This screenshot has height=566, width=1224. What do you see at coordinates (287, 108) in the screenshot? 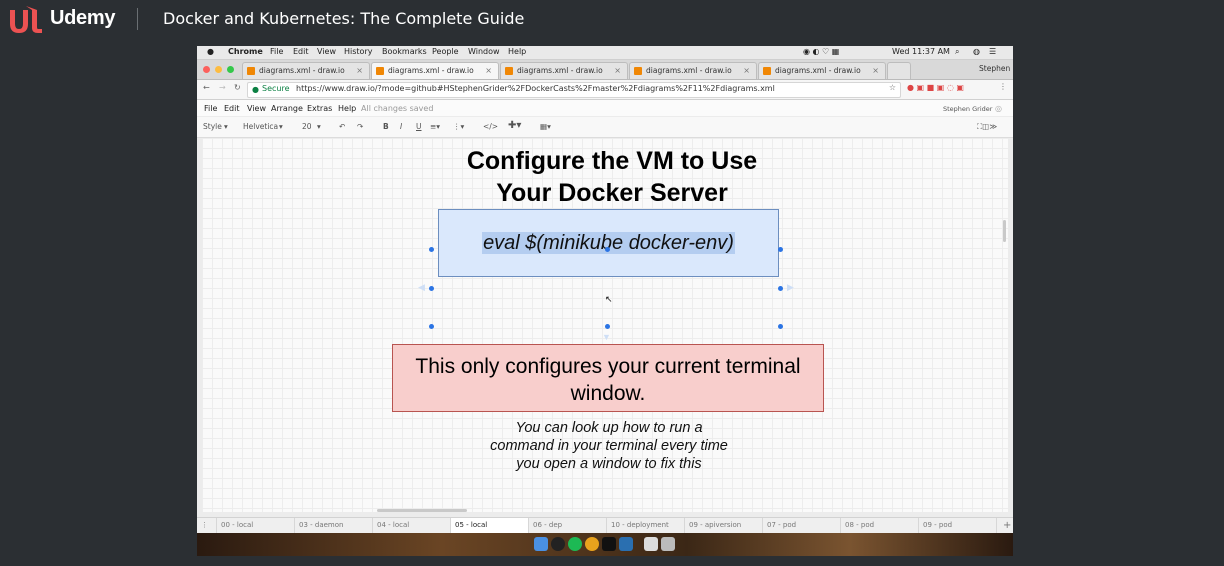
I see `drawio-menu-arrange: Arrange` at bounding box center [287, 108].